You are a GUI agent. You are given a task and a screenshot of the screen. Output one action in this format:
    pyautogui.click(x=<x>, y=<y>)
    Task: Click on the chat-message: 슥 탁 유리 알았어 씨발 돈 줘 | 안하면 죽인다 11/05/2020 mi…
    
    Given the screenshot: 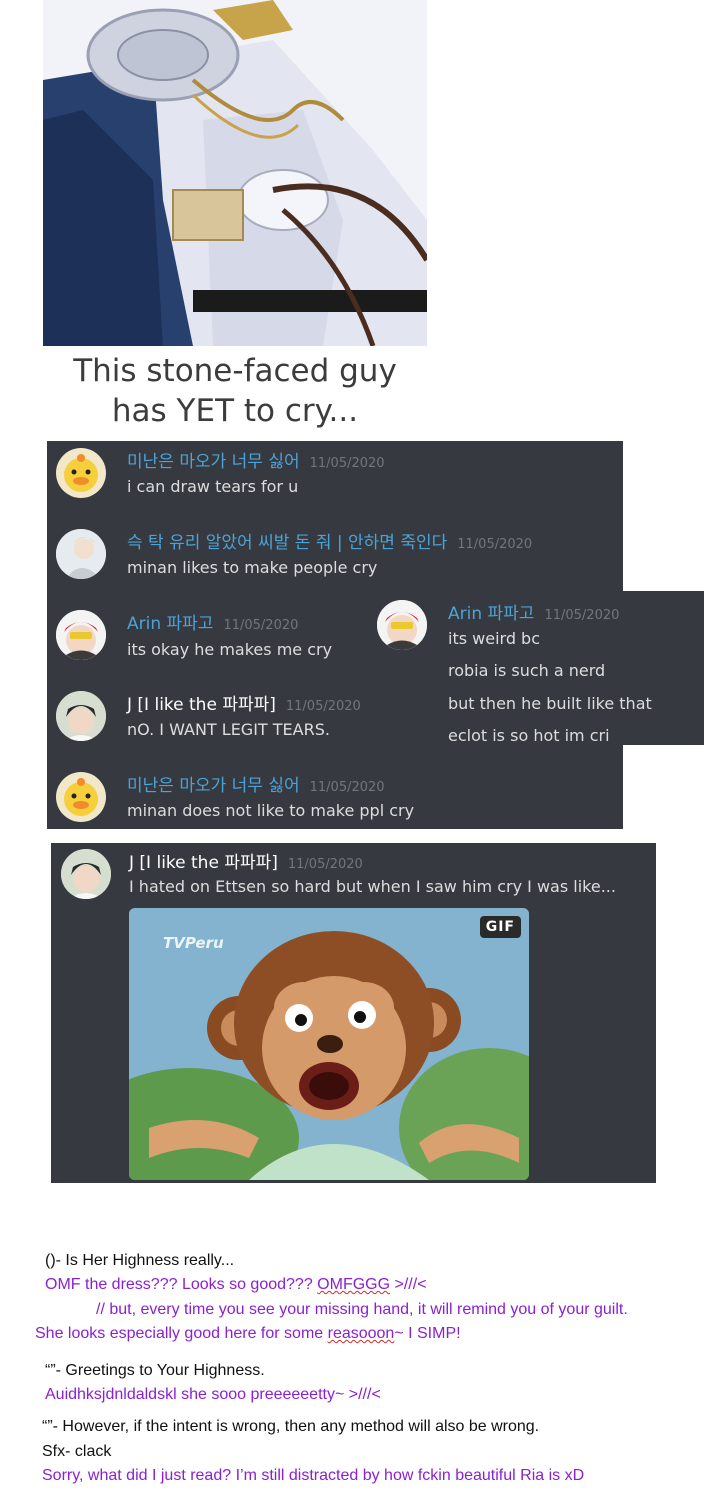 What is the action you would take?
    pyautogui.click(x=335, y=562)
    